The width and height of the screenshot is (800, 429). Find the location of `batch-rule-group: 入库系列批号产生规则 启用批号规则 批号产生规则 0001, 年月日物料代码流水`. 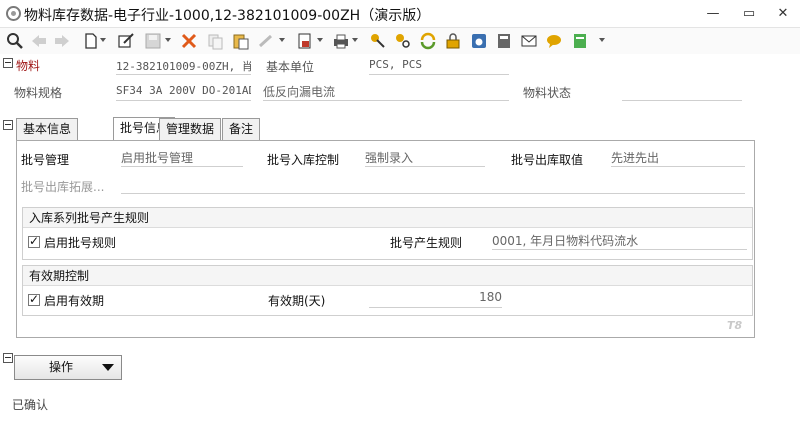

batch-rule-group: 入库系列批号产生规则 启用批号规则 批号产生规则 0001, 年月日物料代码流水 is located at coordinates (387, 233).